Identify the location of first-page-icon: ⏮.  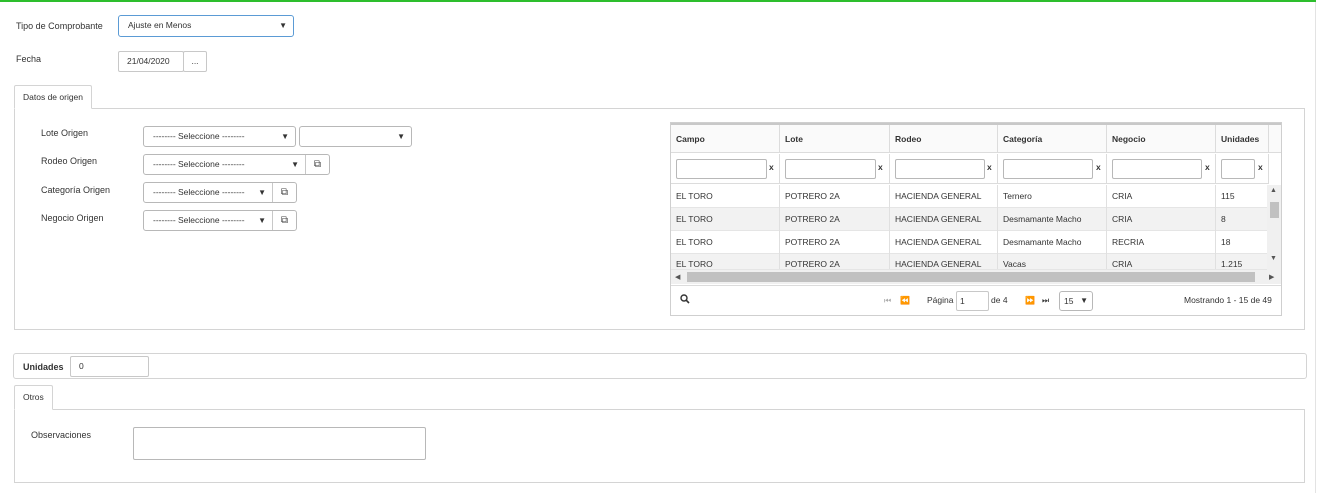
(887, 301).